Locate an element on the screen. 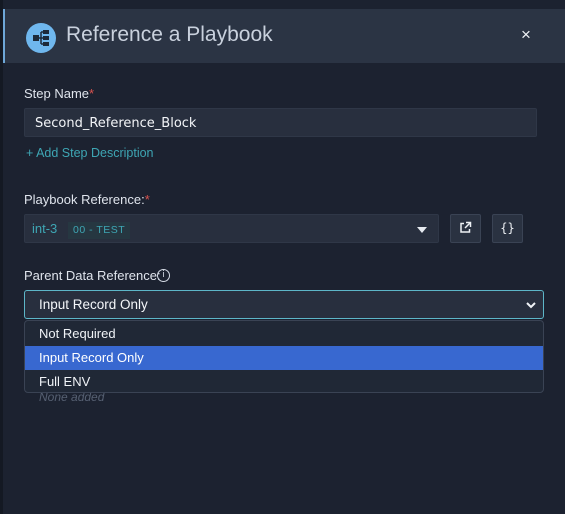 The width and height of the screenshot is (565, 514). close-button: × is located at coordinates (526, 35).